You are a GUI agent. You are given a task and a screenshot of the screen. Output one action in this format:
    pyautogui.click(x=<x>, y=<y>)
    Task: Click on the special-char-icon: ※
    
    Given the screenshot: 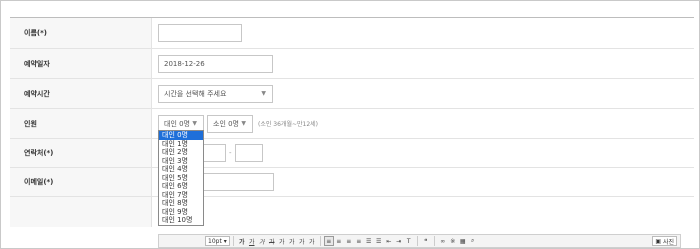 What is the action you would take?
    pyautogui.click(x=453, y=241)
    